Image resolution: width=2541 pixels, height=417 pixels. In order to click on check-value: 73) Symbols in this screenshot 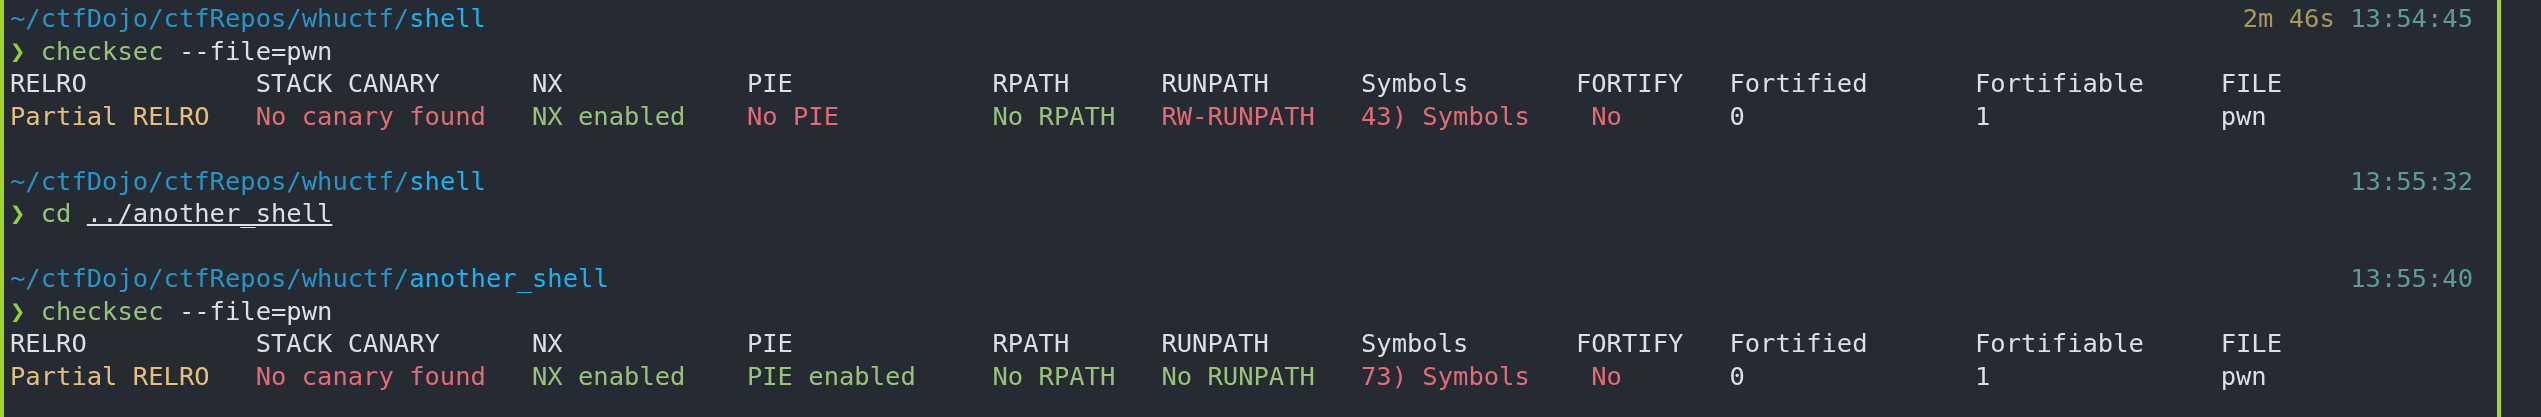, I will do `click(1445, 376)`.